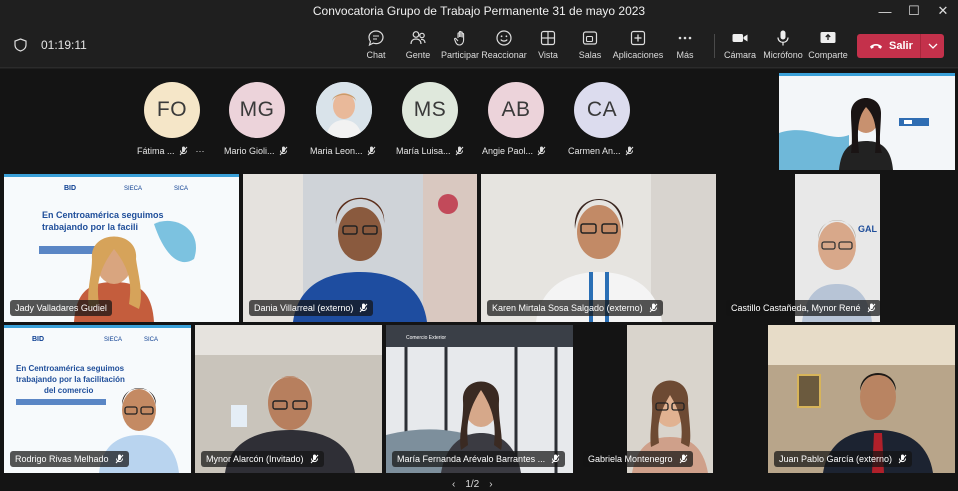  I want to click on participant-tile: Karen Mirtala Sosa Salgado (externo), so click(598, 248).